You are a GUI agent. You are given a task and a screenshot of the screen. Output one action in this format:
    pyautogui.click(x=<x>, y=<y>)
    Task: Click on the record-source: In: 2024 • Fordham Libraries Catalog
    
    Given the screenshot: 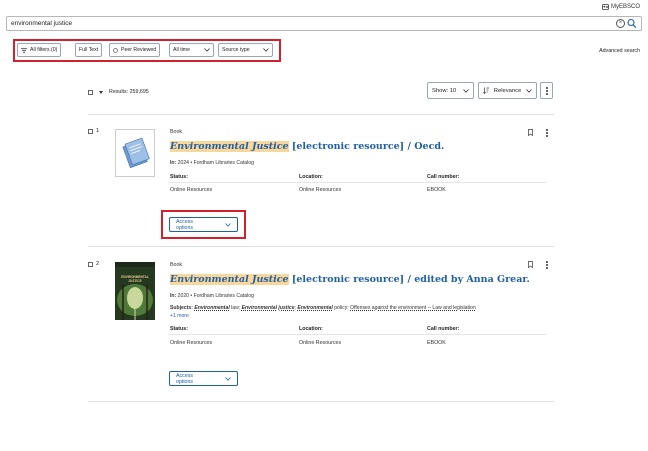 What is the action you would take?
    pyautogui.click(x=212, y=163)
    